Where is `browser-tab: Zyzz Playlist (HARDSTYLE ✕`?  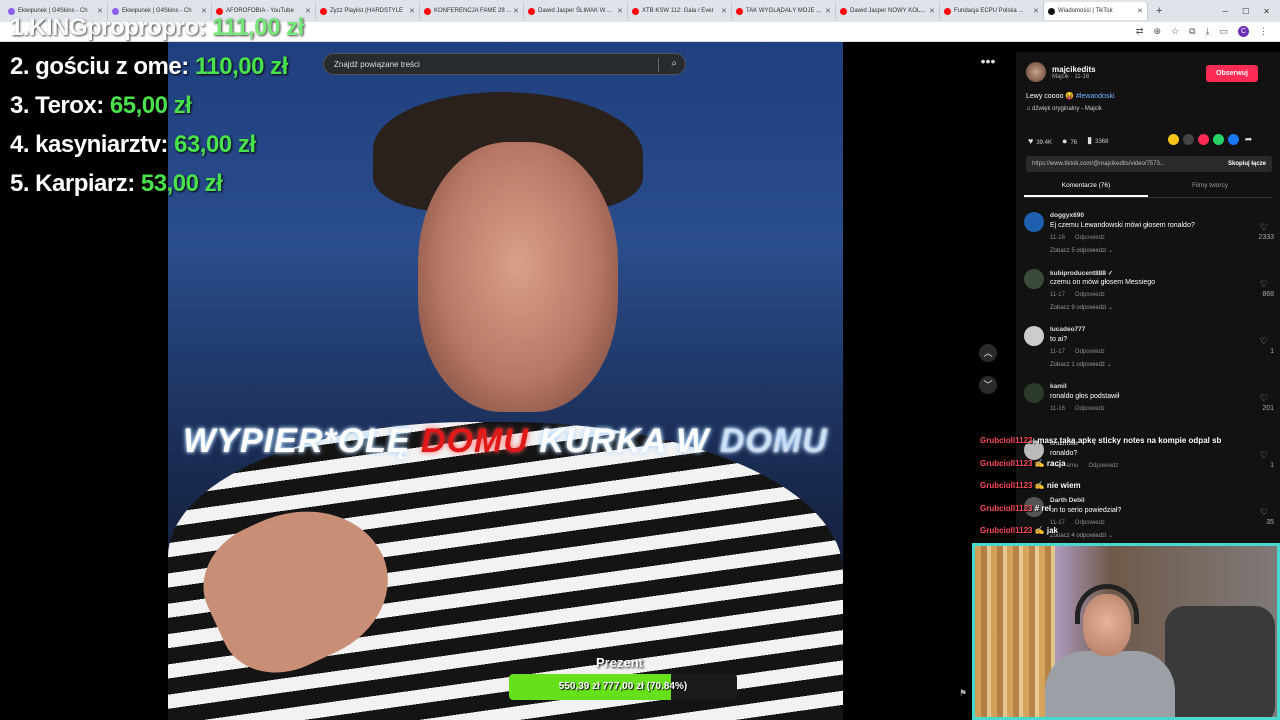
browser-tab: Zyzz Playlist (HARDSTYLE ✕ is located at coordinates (368, 11).